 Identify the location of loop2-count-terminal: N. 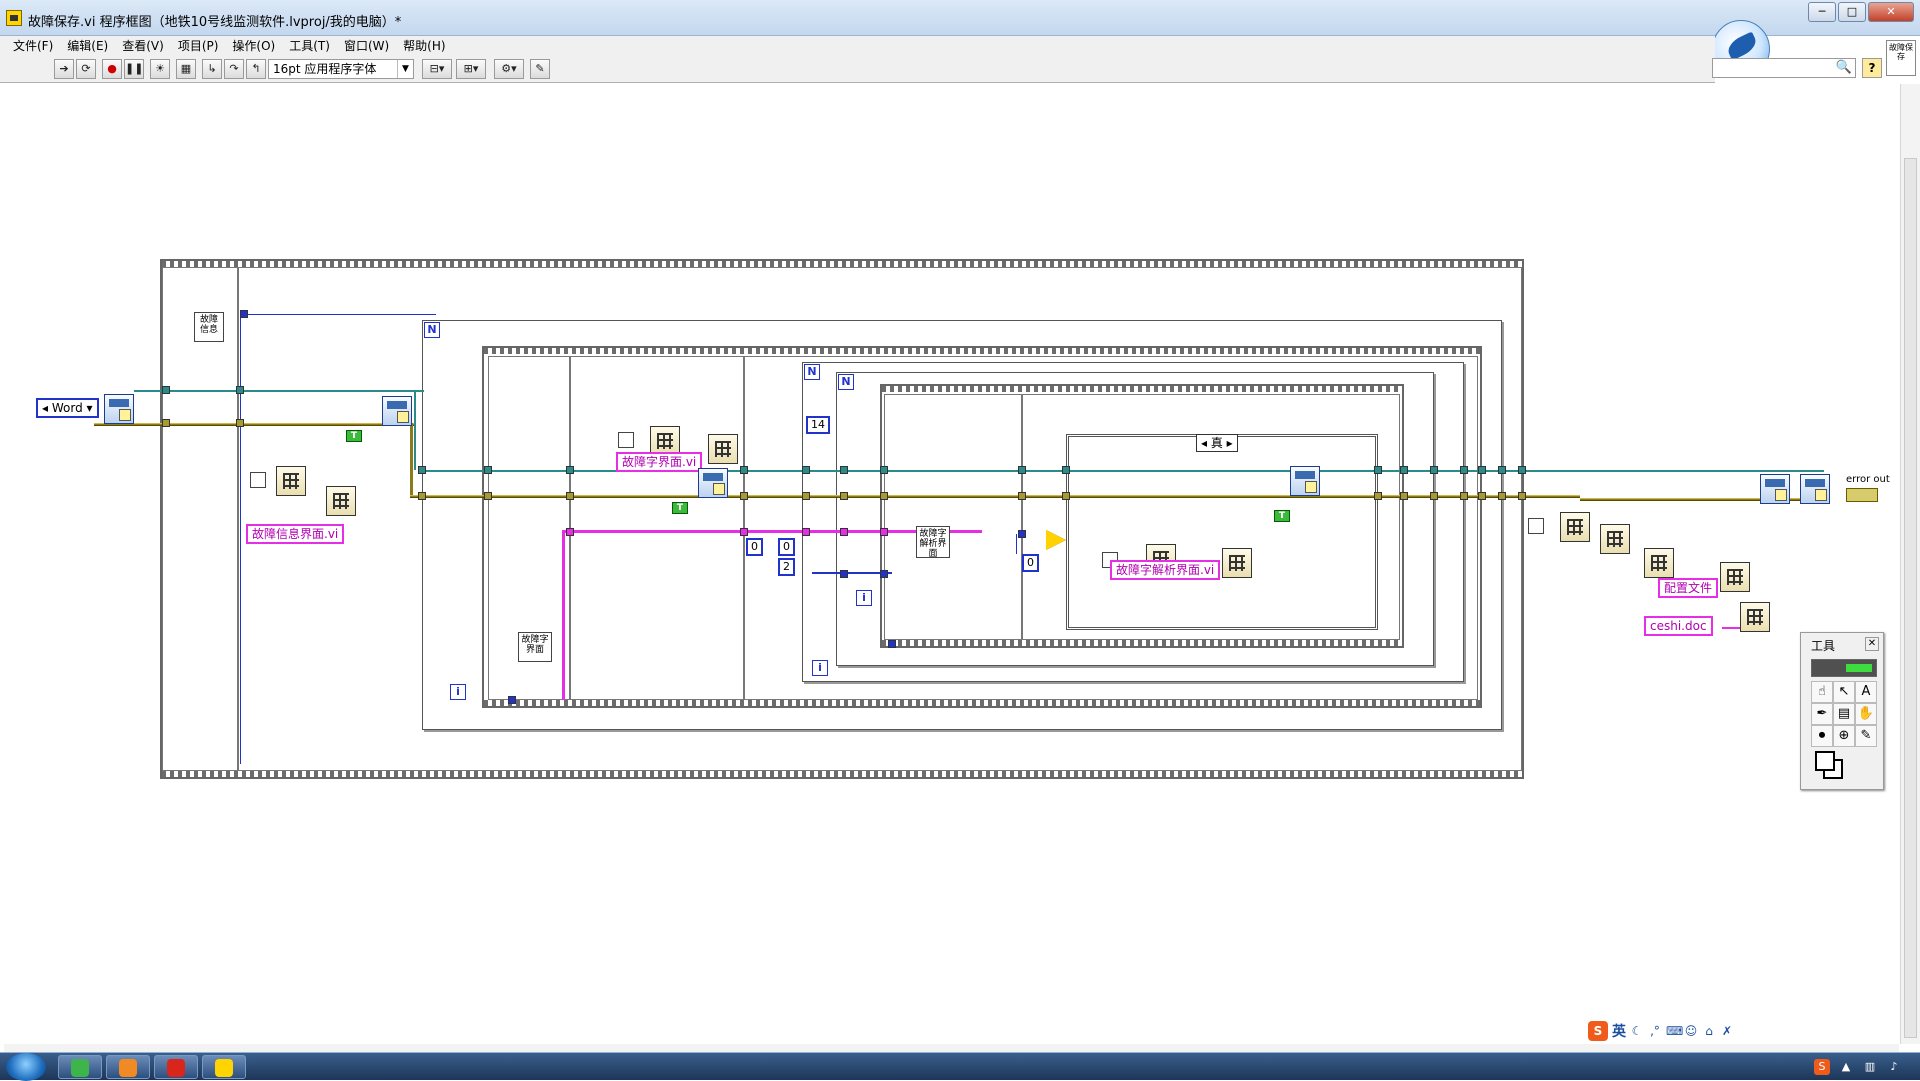
(812, 372).